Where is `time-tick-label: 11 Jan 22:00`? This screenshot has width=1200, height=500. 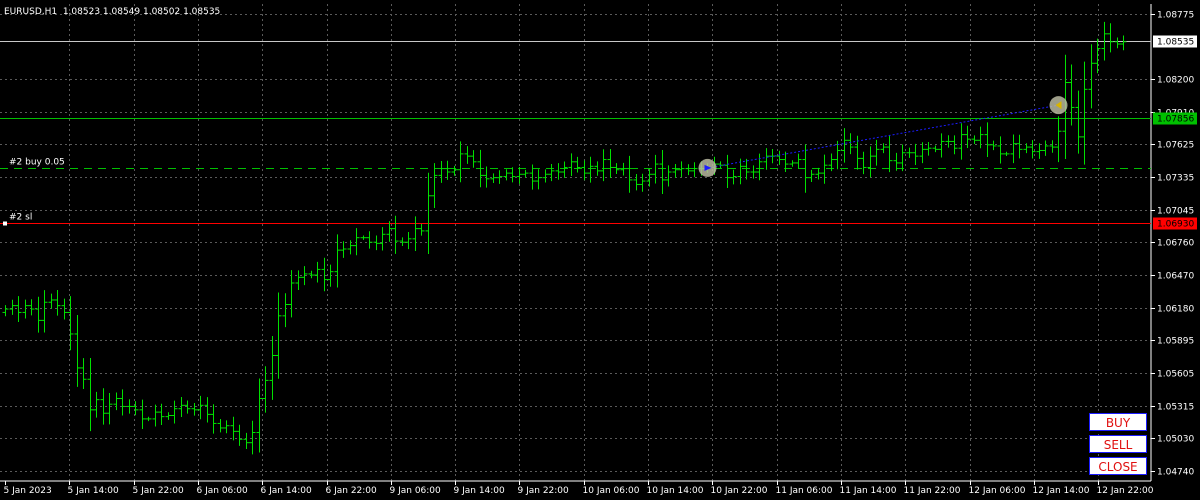
time-tick-label: 11 Jan 22:00 is located at coordinates (932, 491).